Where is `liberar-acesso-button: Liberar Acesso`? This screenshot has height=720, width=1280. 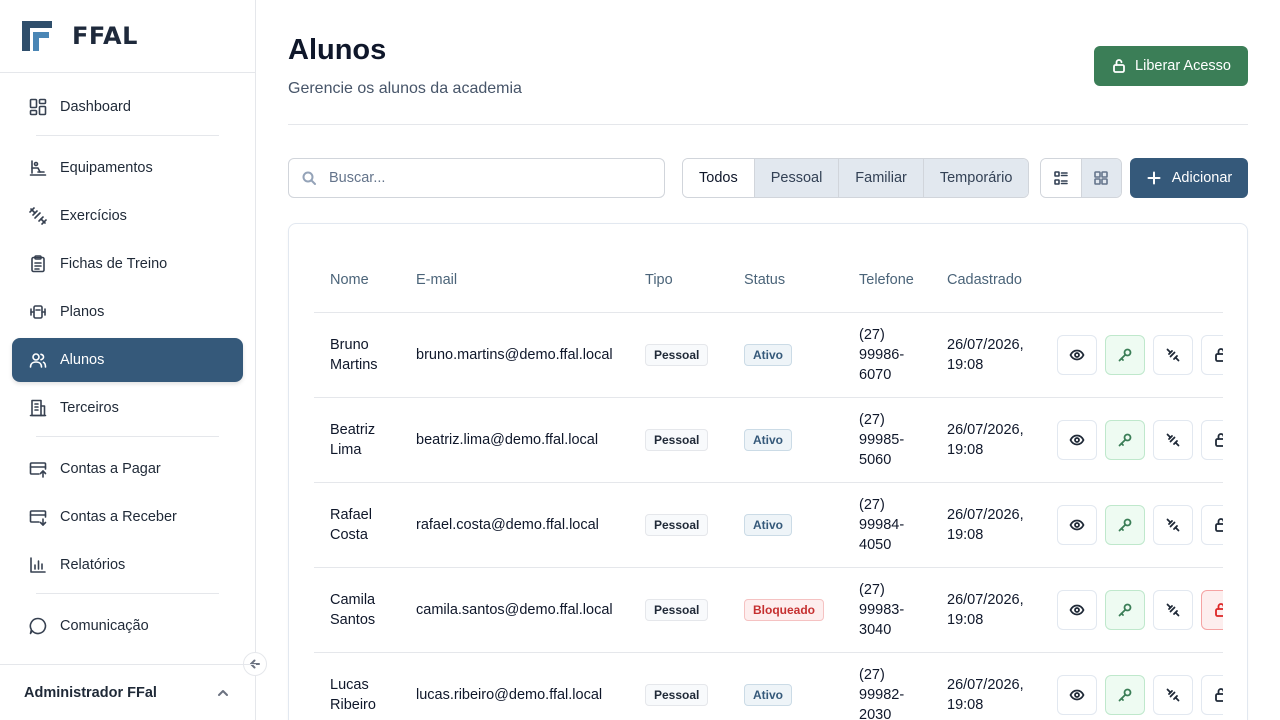 liberar-acesso-button: Liberar Acesso is located at coordinates (1171, 66).